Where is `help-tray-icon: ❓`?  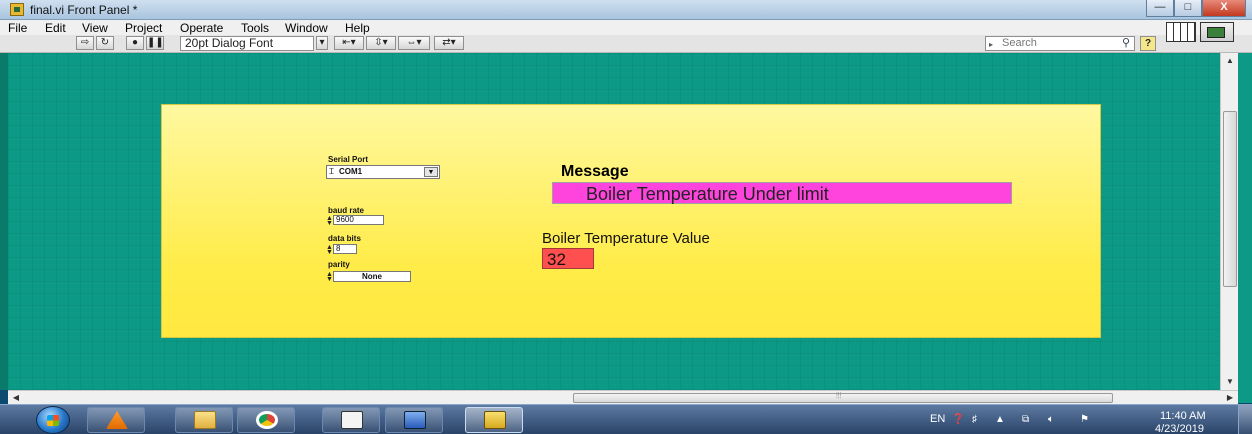
help-tray-icon: ❓ is located at coordinates (958, 419).